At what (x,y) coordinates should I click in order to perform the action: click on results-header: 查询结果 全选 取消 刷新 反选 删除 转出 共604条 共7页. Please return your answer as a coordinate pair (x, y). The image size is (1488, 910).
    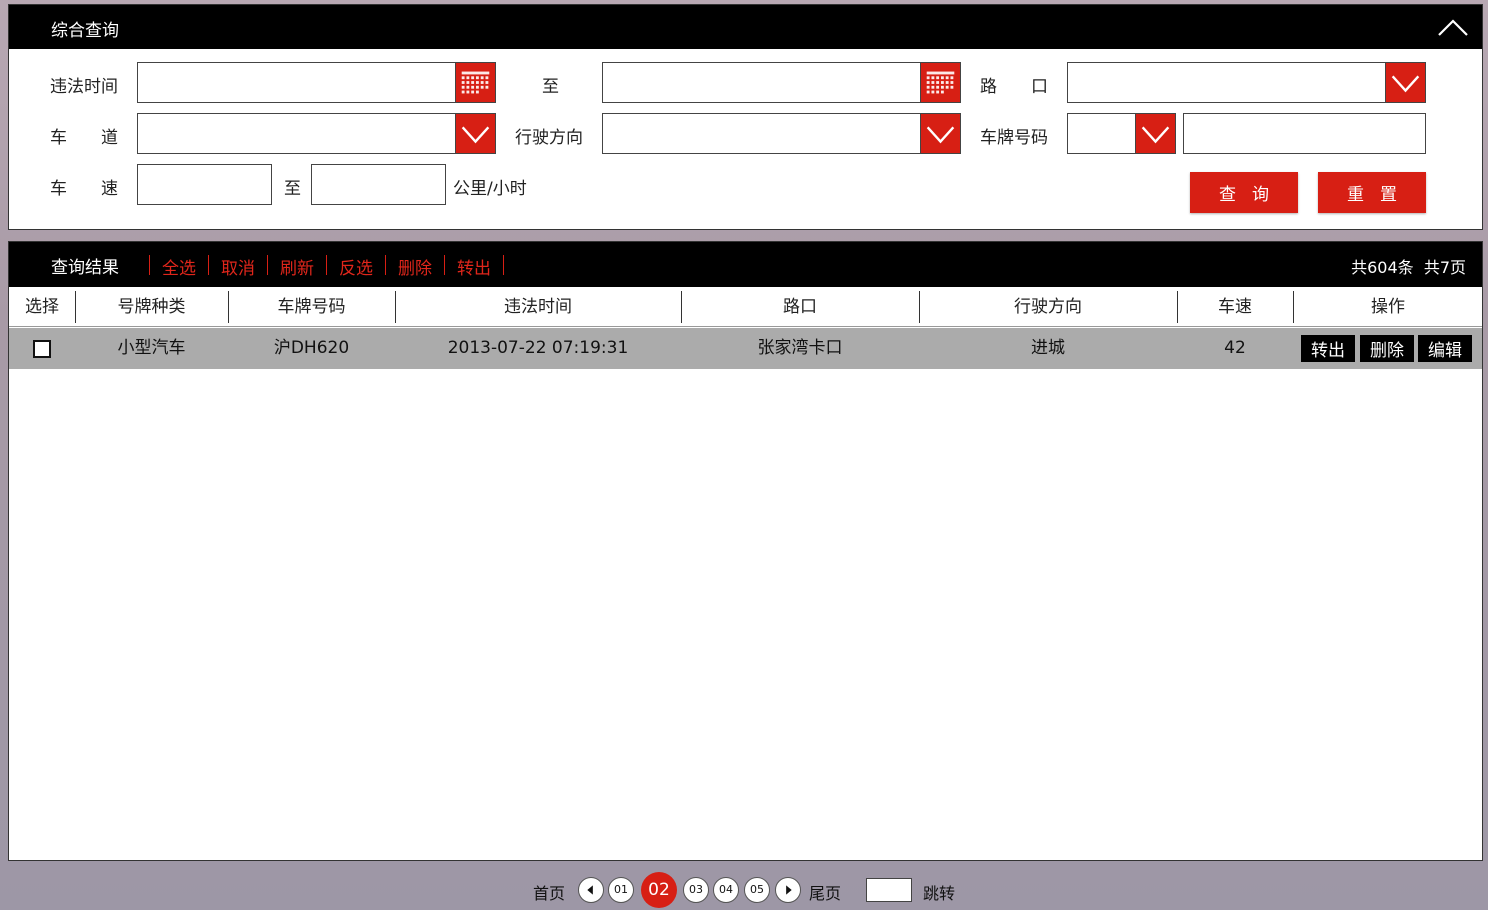
    Looking at the image, I should click on (745, 264).